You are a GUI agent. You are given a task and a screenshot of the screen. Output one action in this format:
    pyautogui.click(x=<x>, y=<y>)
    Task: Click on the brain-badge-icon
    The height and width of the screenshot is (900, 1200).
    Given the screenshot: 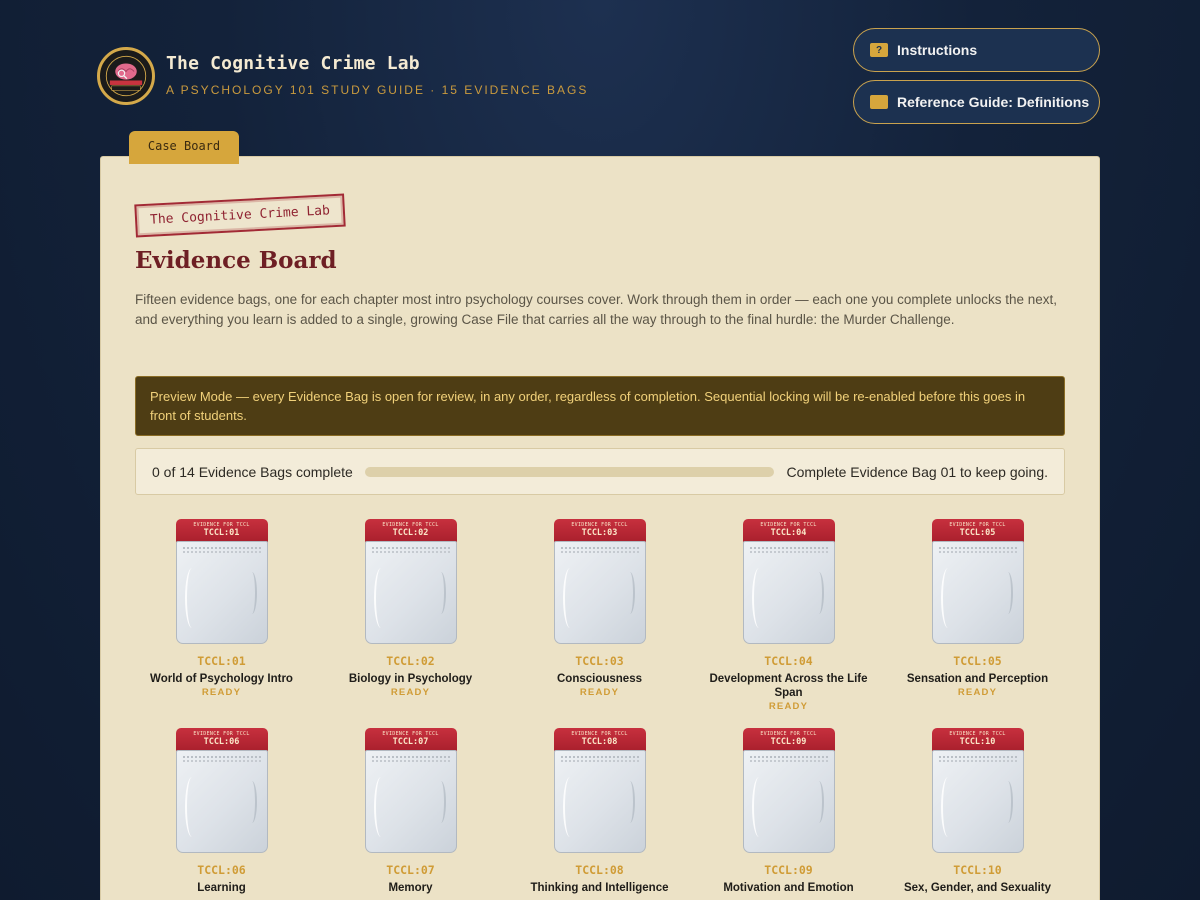 What is the action you would take?
    pyautogui.click(x=126, y=76)
    